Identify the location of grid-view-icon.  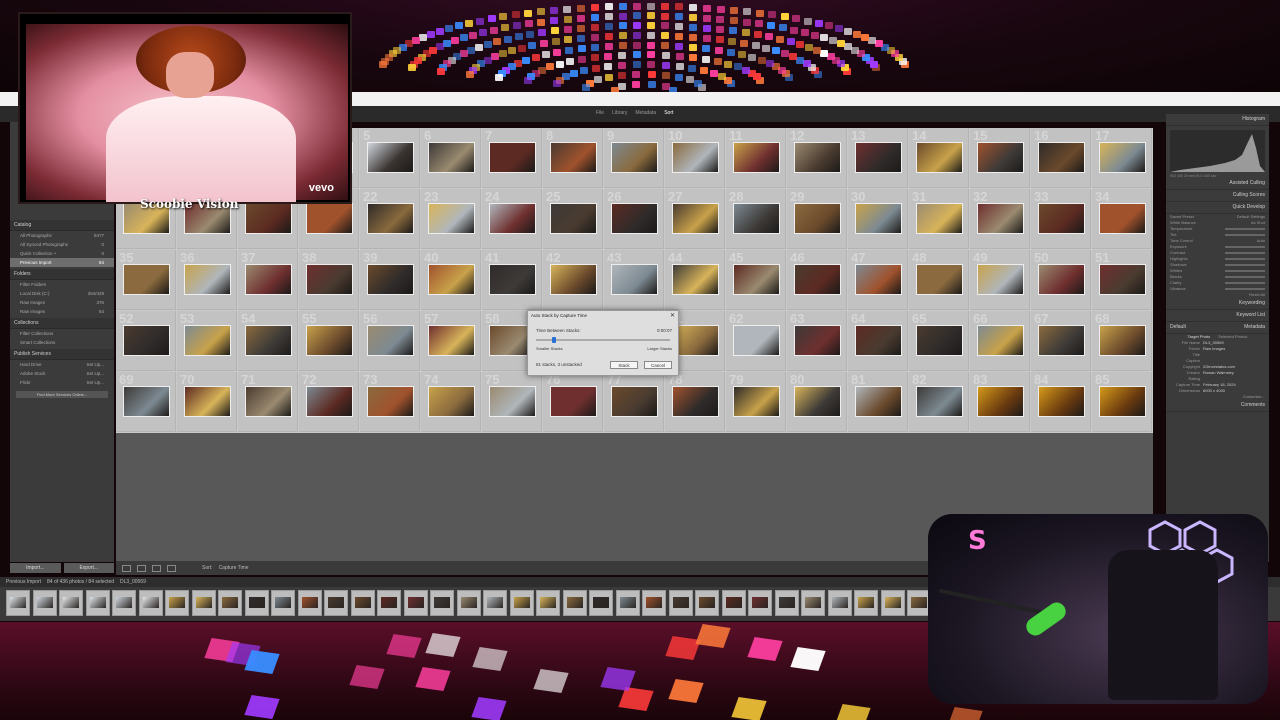
(126, 568).